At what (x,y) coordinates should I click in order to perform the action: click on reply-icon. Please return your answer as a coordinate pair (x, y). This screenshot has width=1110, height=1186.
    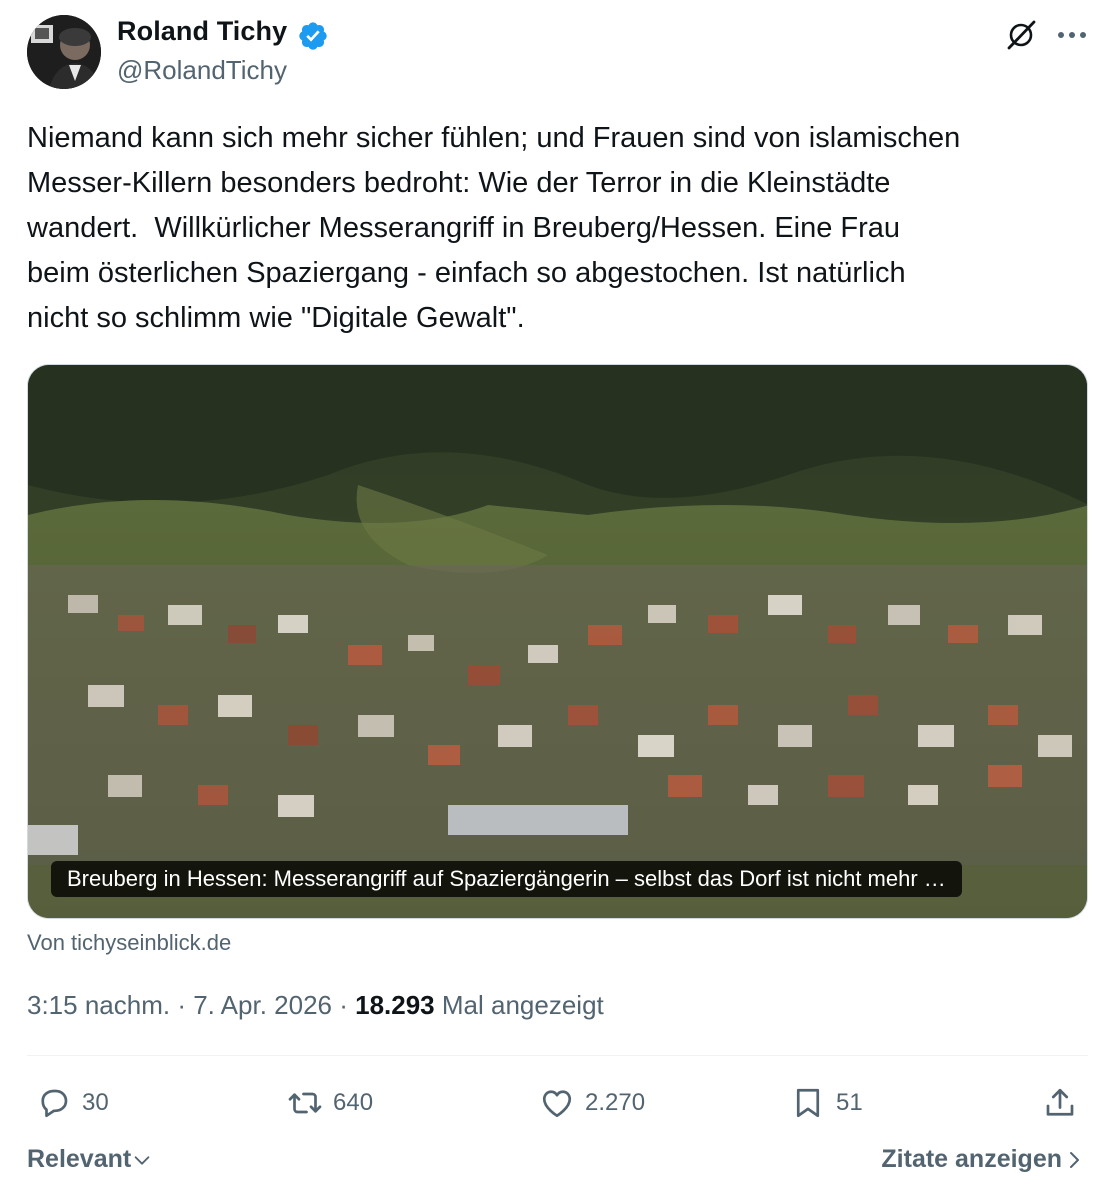
    Looking at the image, I should click on (54, 1103).